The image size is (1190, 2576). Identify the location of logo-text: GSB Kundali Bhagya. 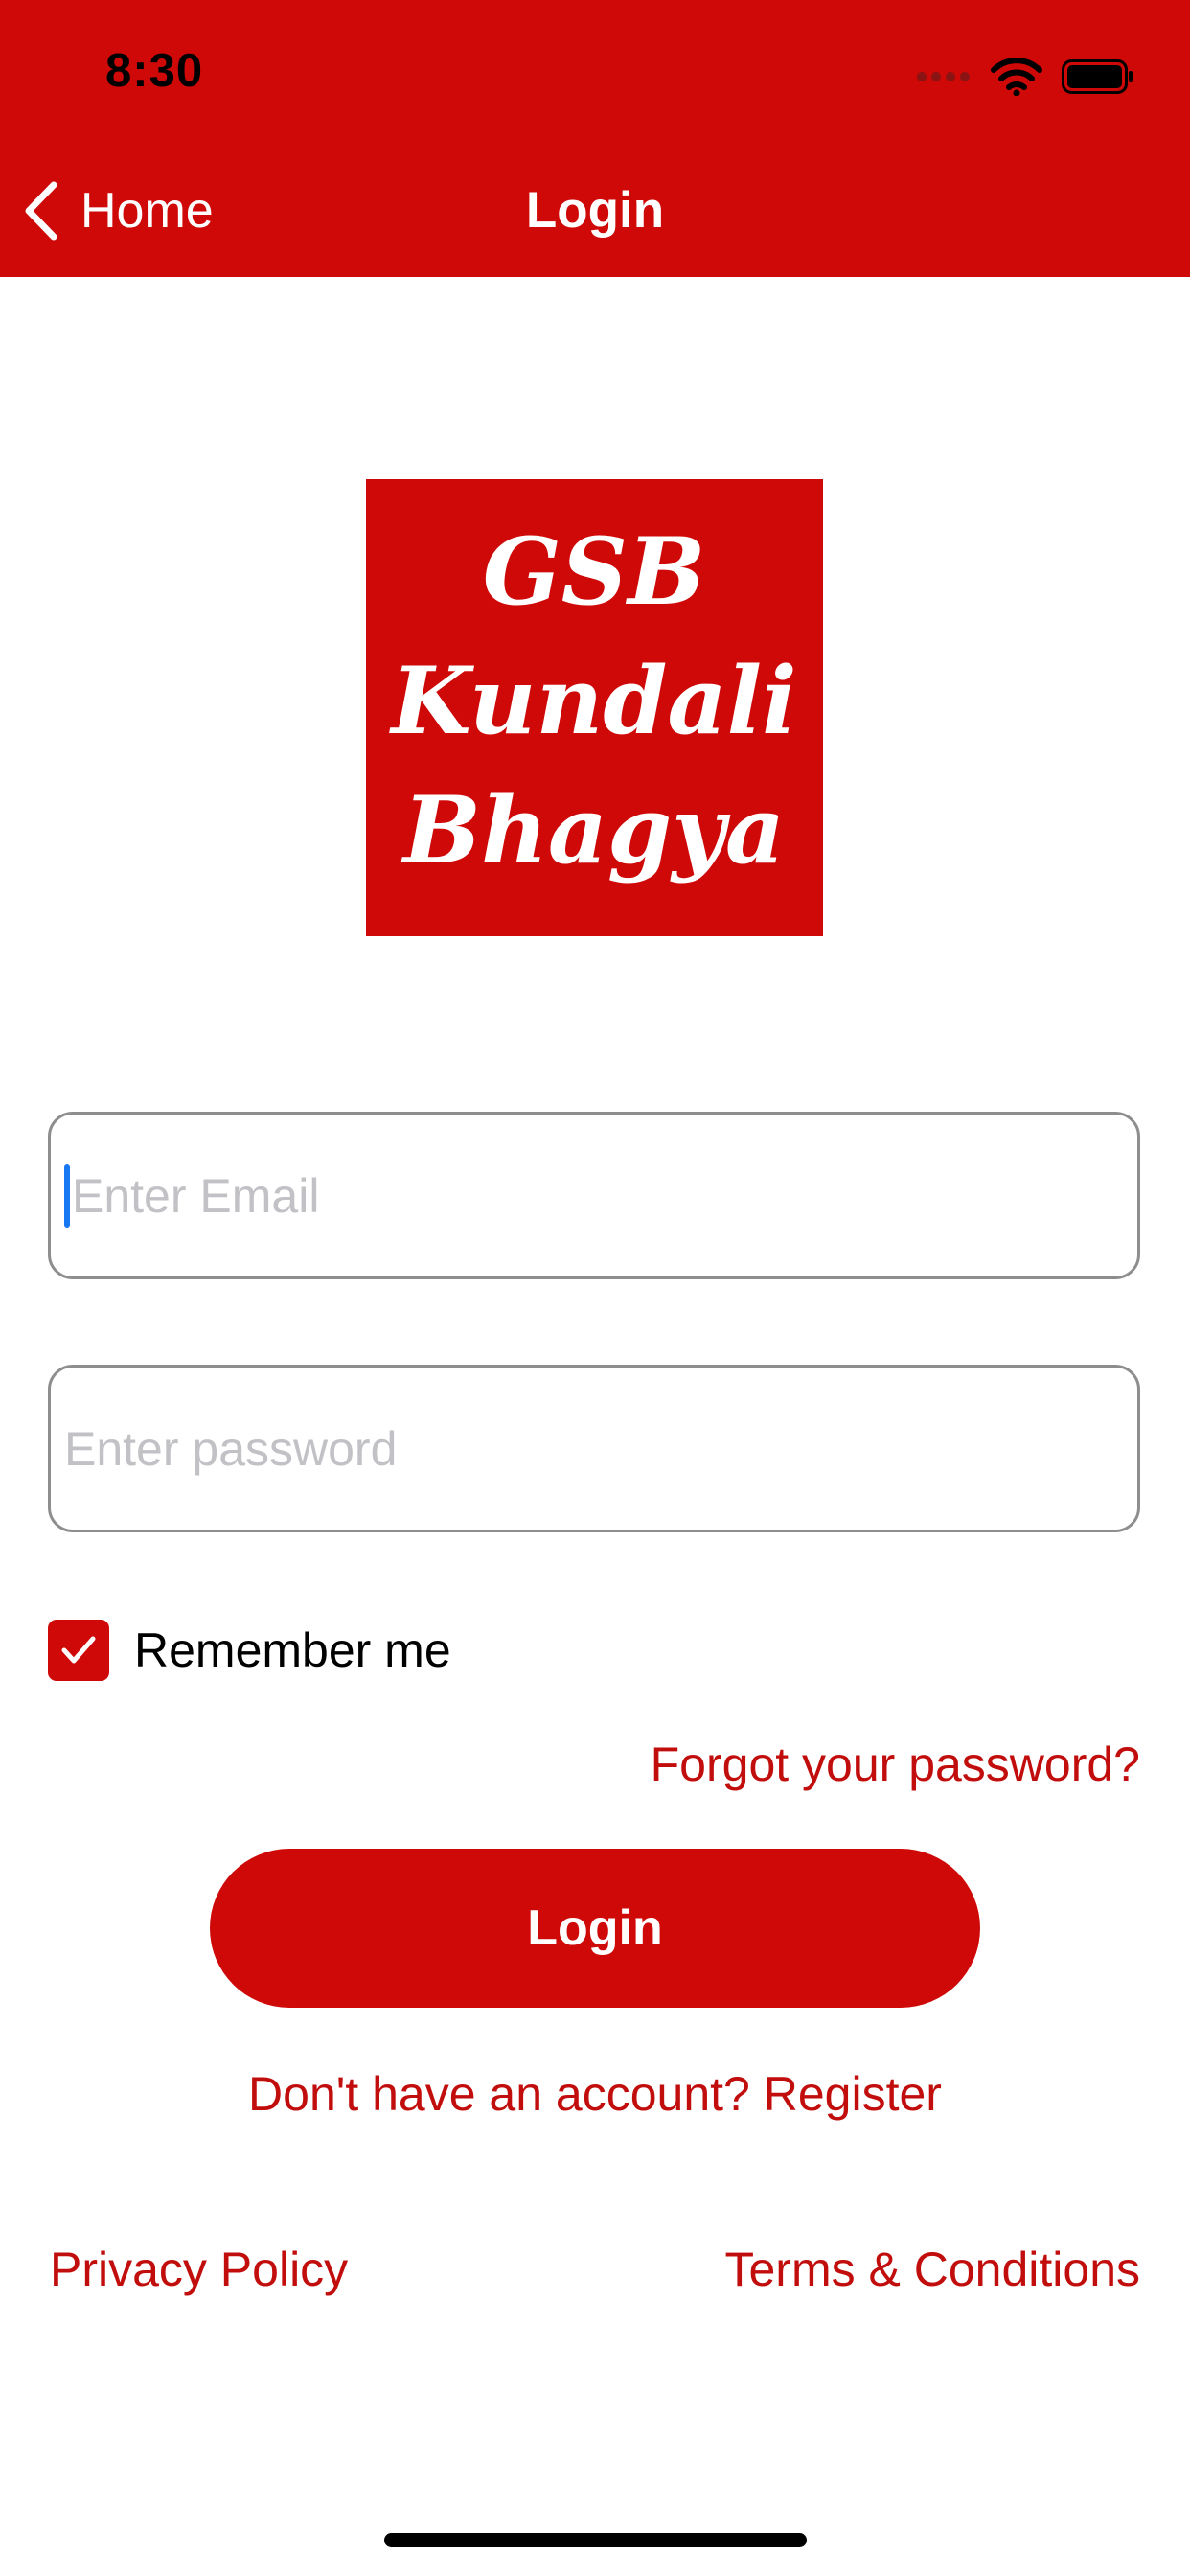
(592, 701).